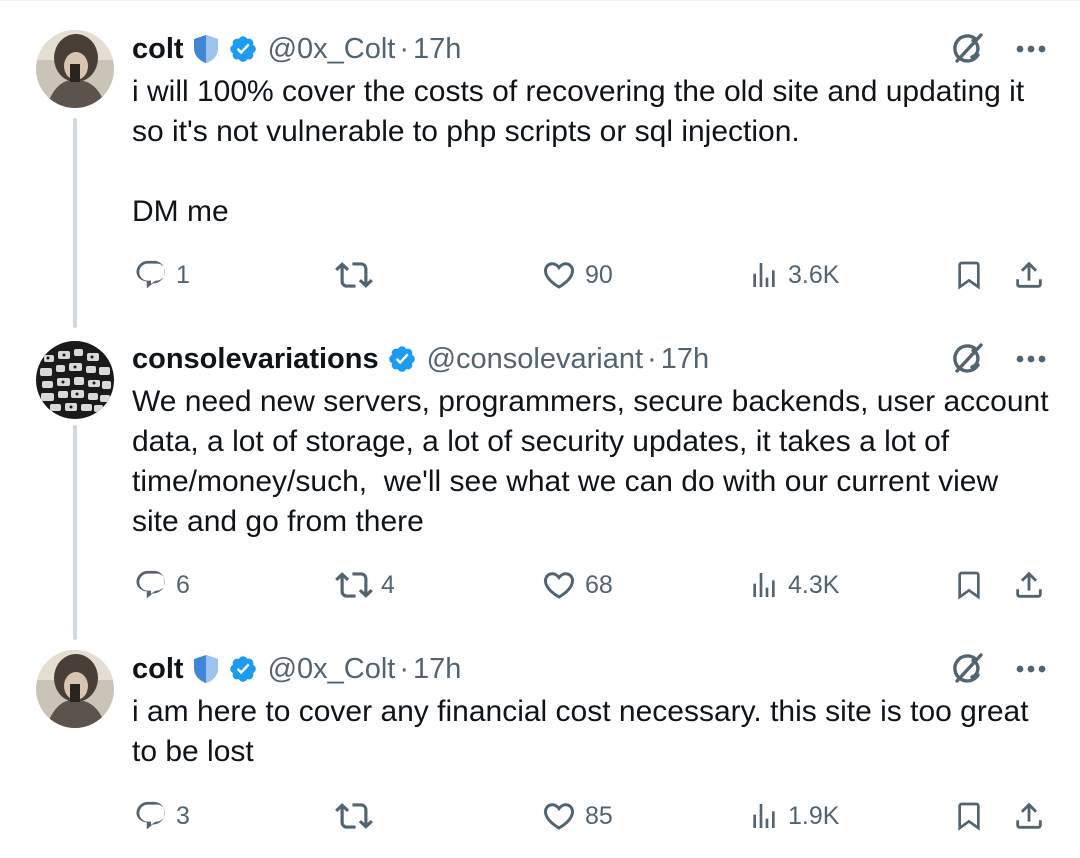 Image resolution: width=1080 pixels, height=858 pixels. What do you see at coordinates (814, 584) in the screenshot?
I see `view-count: 4.3K` at bounding box center [814, 584].